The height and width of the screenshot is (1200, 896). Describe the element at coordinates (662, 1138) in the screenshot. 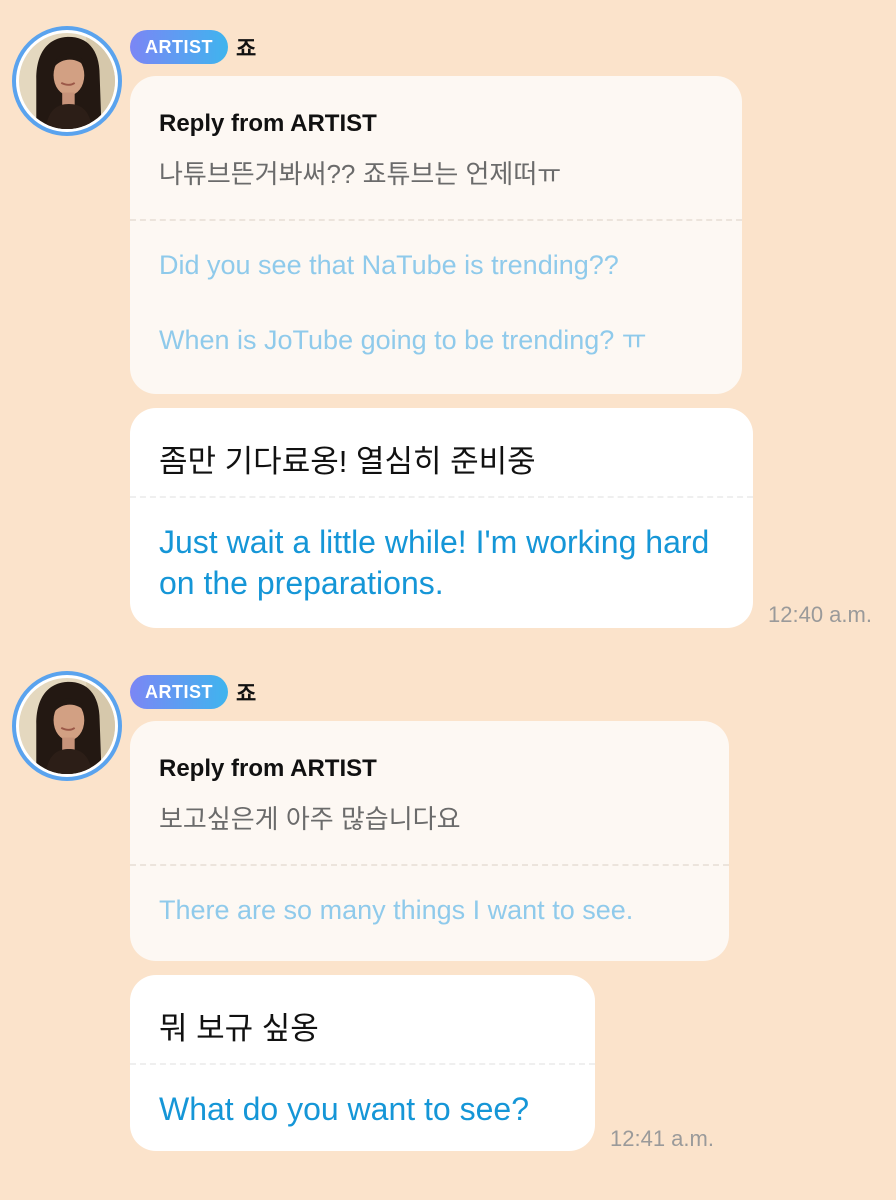

I see `timestamp: 12:41 a.m.` at that location.